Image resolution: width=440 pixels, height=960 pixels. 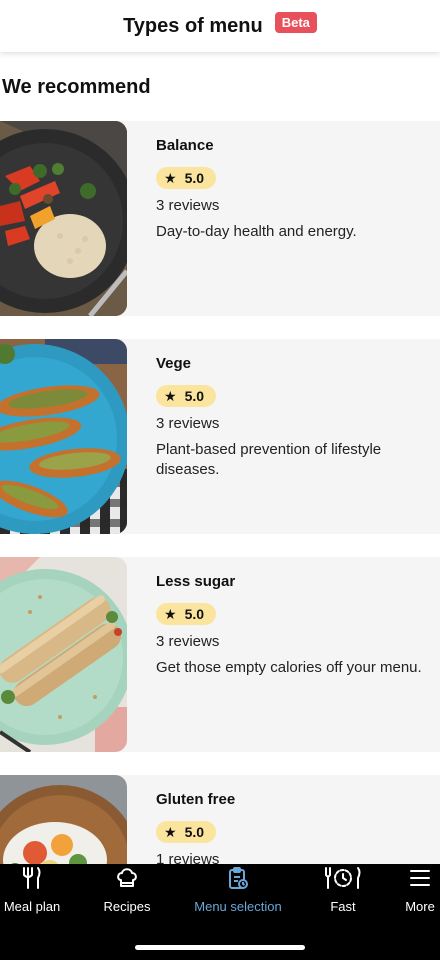 I want to click on menu-card-title: Gluten free, so click(x=196, y=799).